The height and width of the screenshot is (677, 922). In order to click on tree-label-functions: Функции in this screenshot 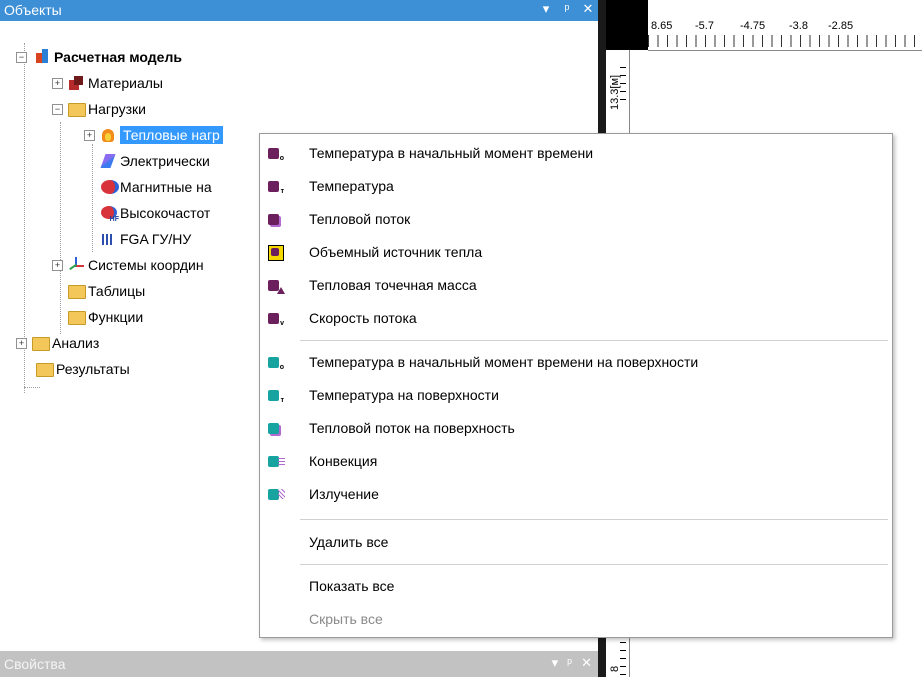, I will do `click(116, 317)`.